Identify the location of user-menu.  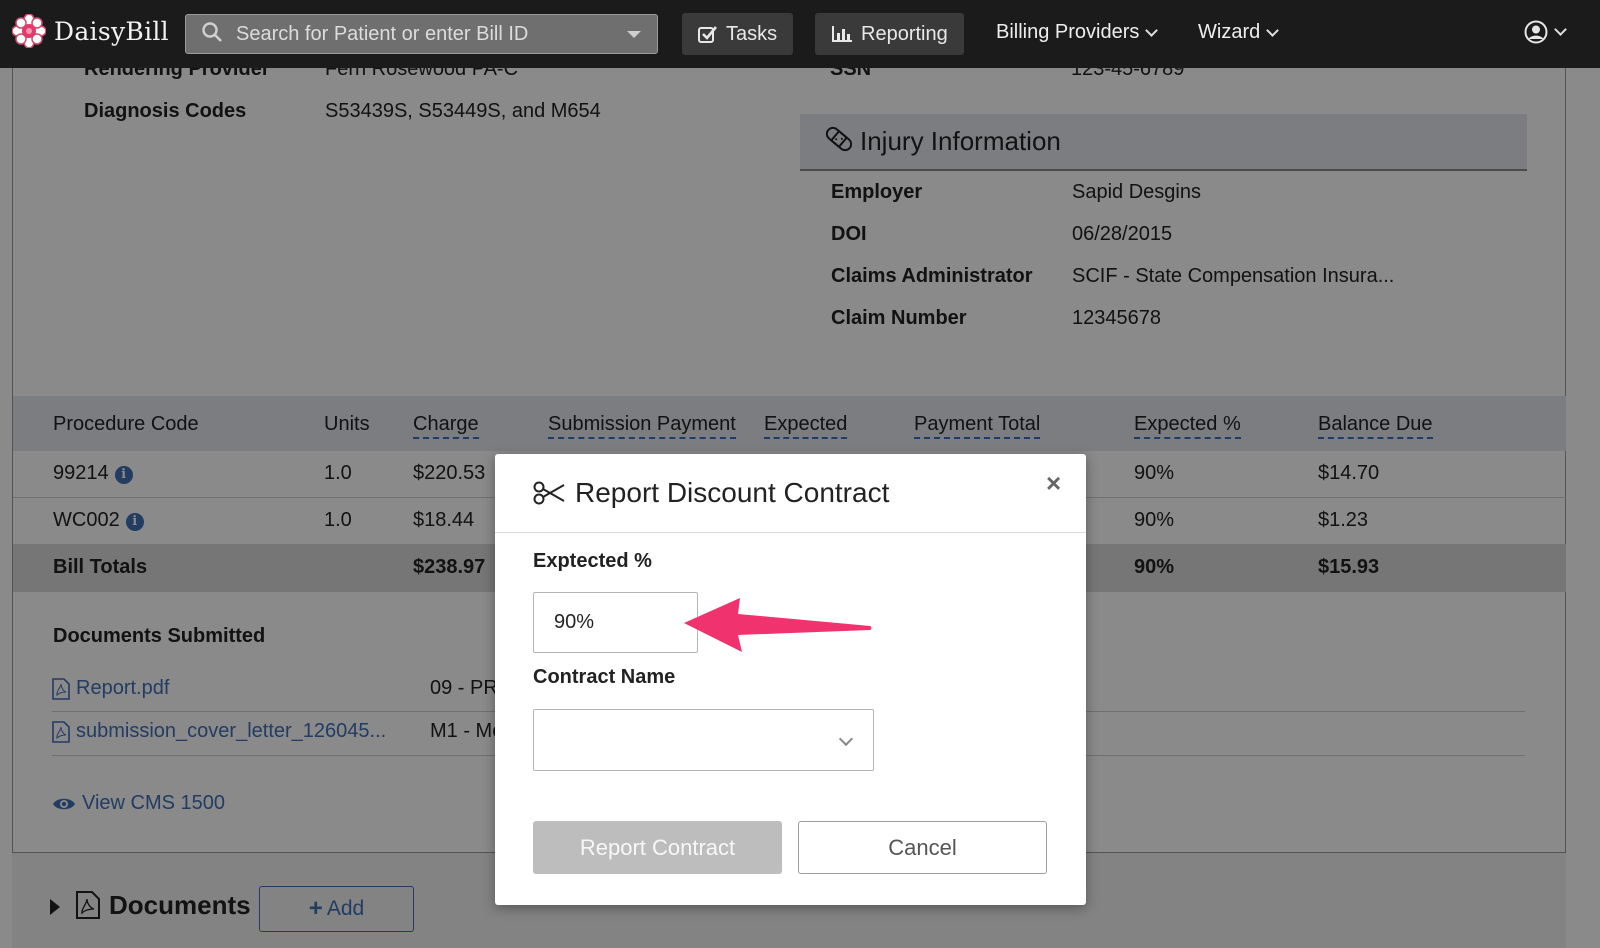
(1545, 32).